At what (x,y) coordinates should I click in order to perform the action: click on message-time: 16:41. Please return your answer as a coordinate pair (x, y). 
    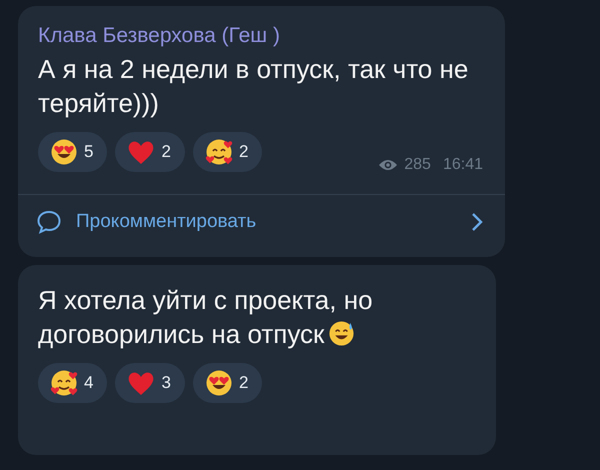
    Looking at the image, I should click on (462, 165).